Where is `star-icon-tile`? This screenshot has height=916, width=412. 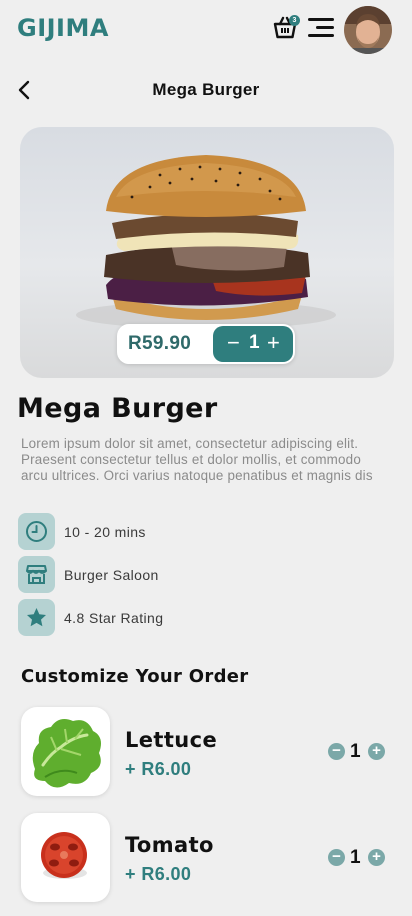 star-icon-tile is located at coordinates (36, 617).